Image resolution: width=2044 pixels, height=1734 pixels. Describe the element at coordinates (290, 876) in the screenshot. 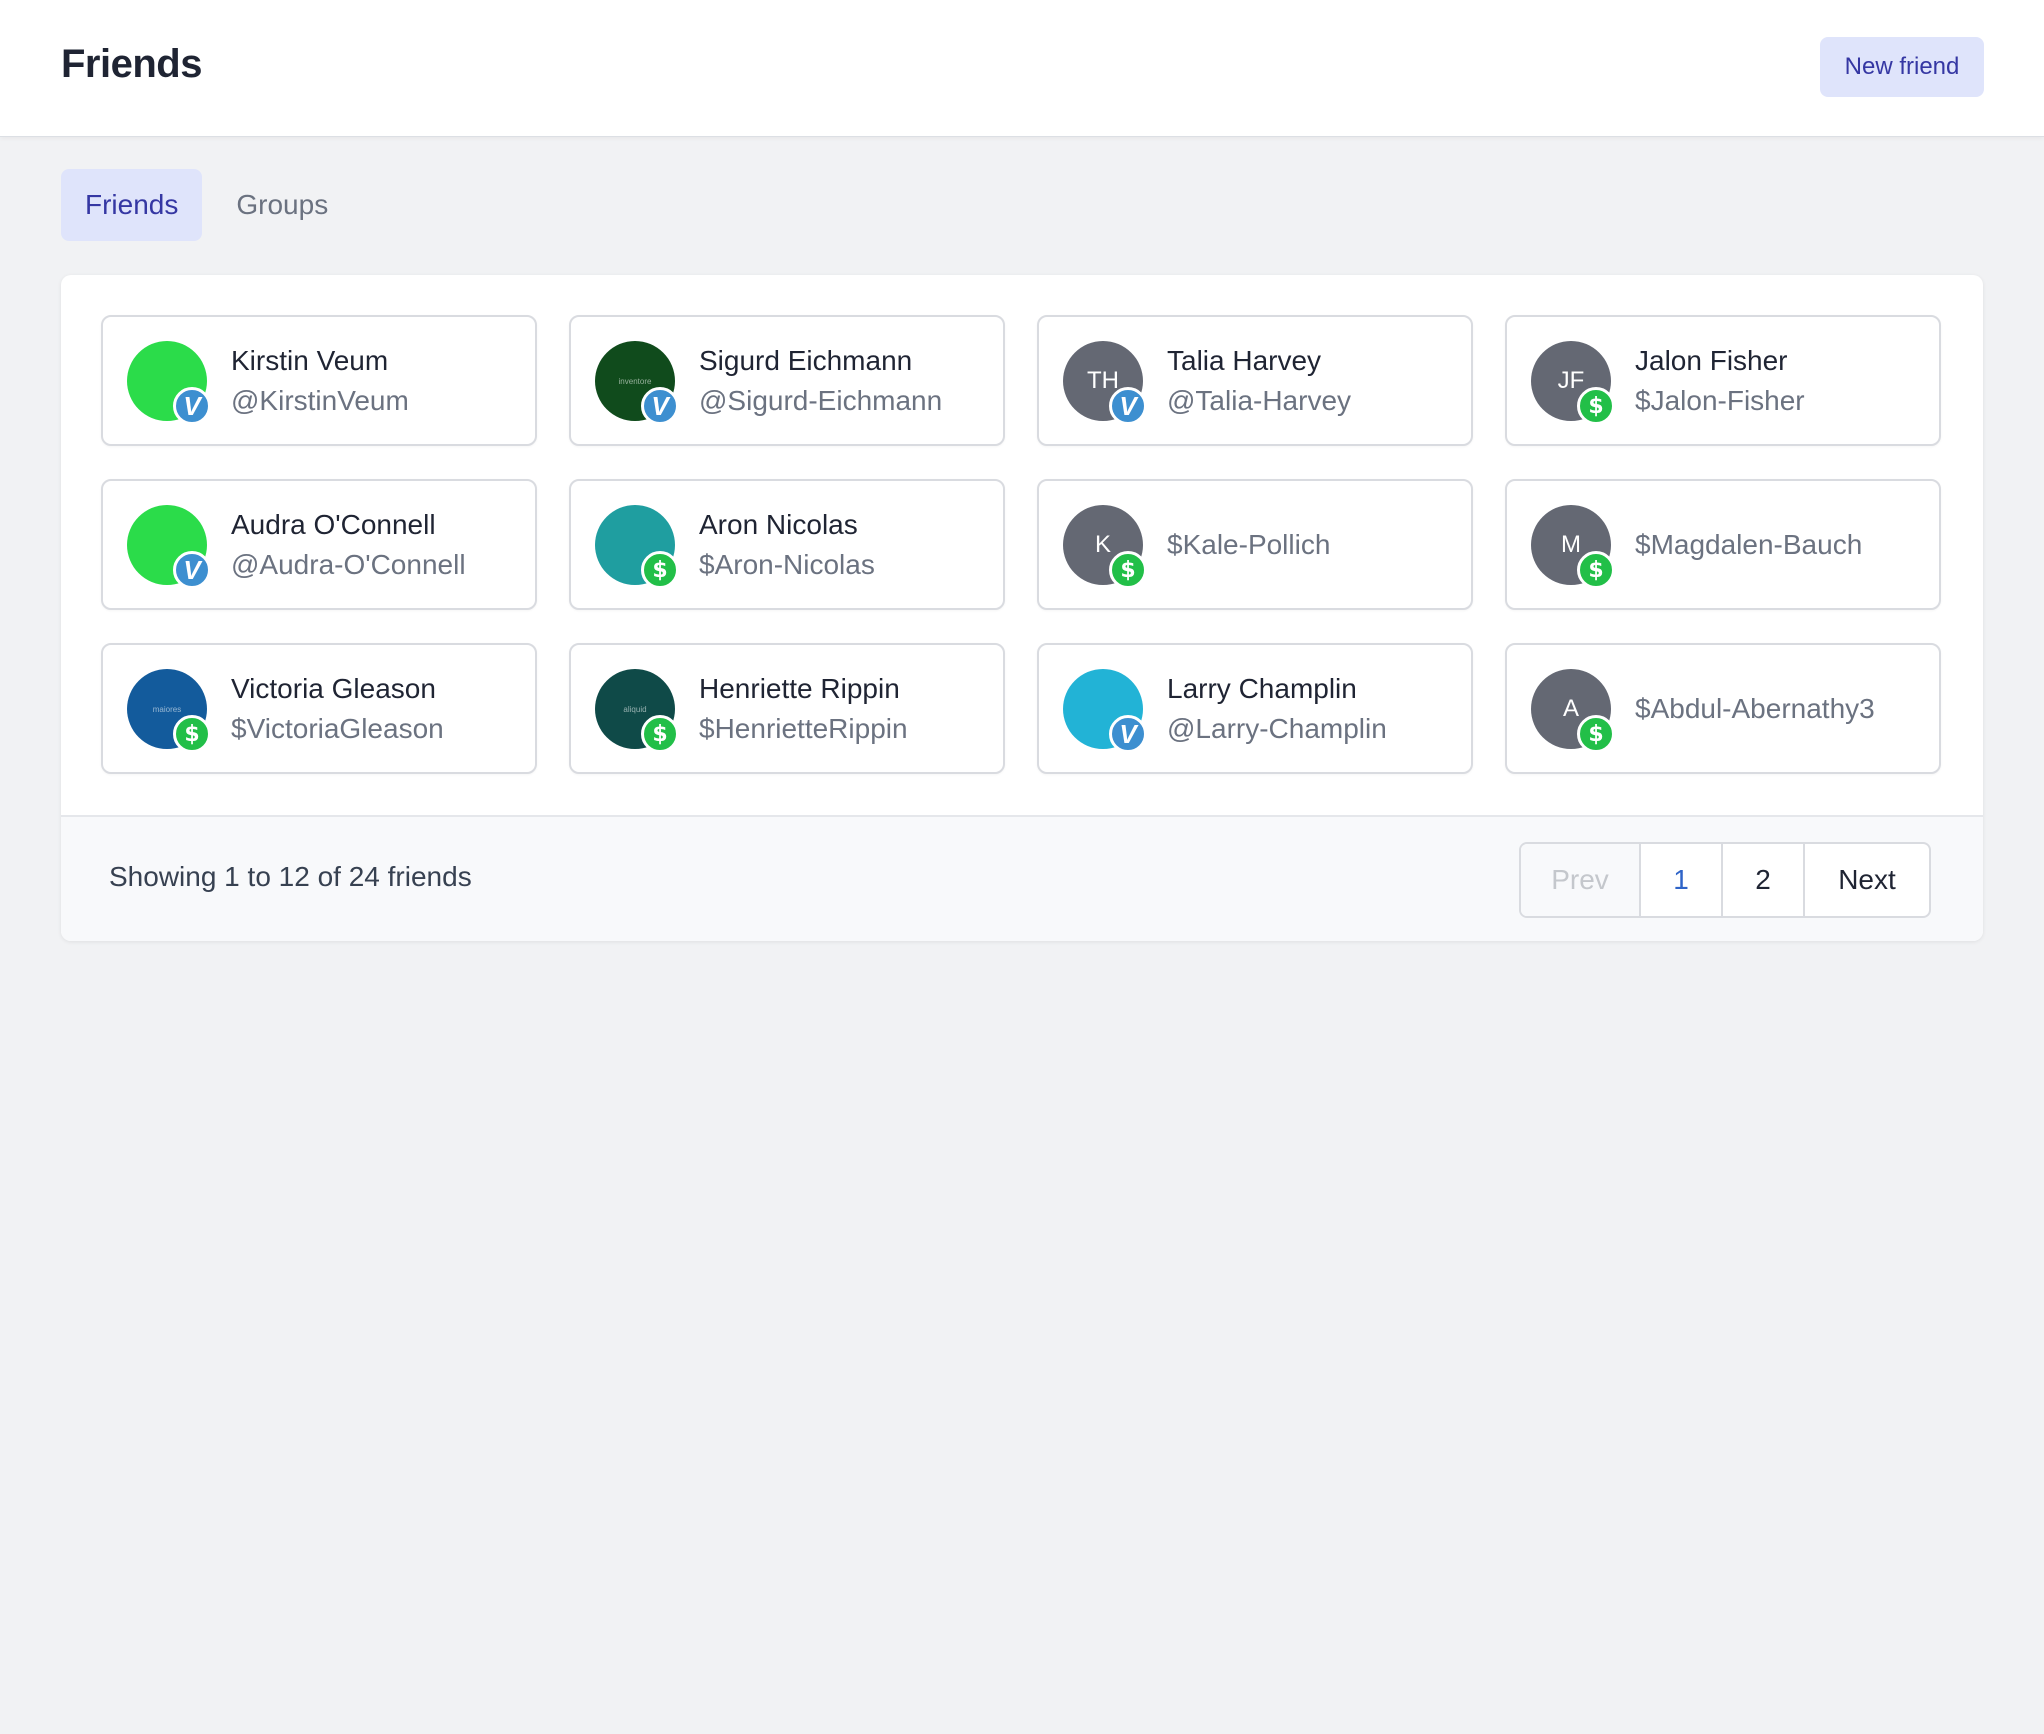

I see `results-summary: Showing 1 to 12 of 24 friends` at that location.